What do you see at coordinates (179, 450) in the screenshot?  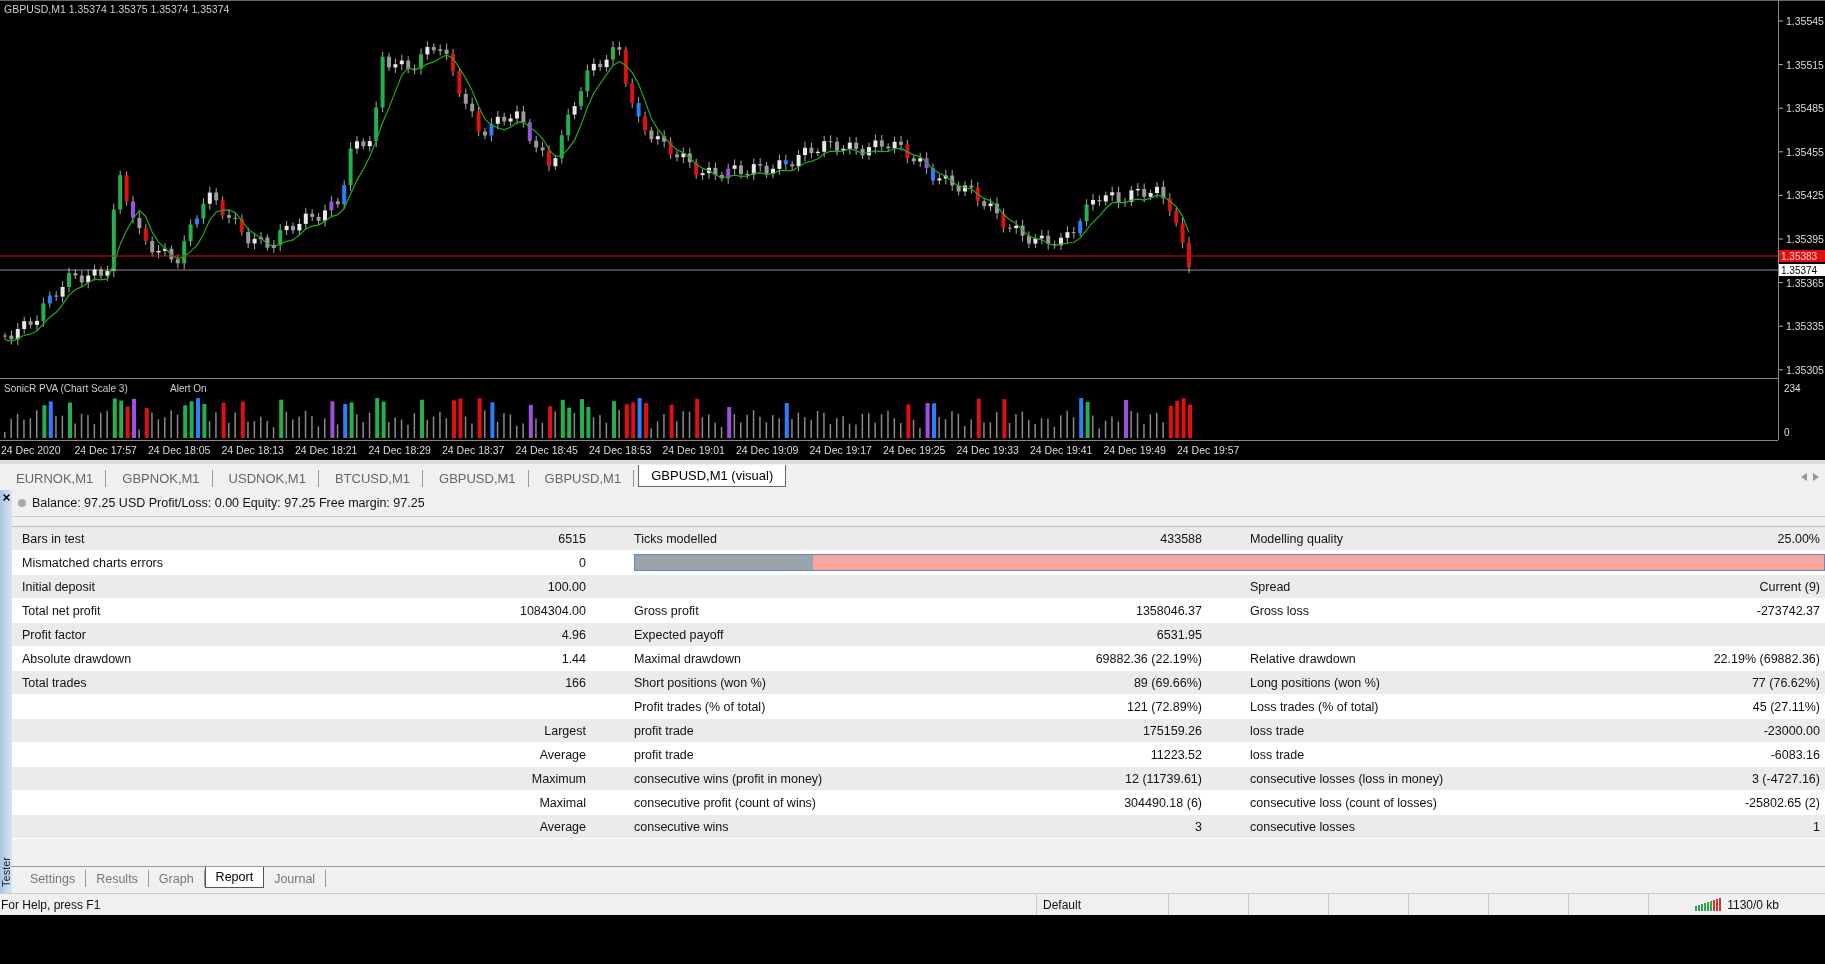 I see `time-axis-label: 24 Dec 18:05` at bounding box center [179, 450].